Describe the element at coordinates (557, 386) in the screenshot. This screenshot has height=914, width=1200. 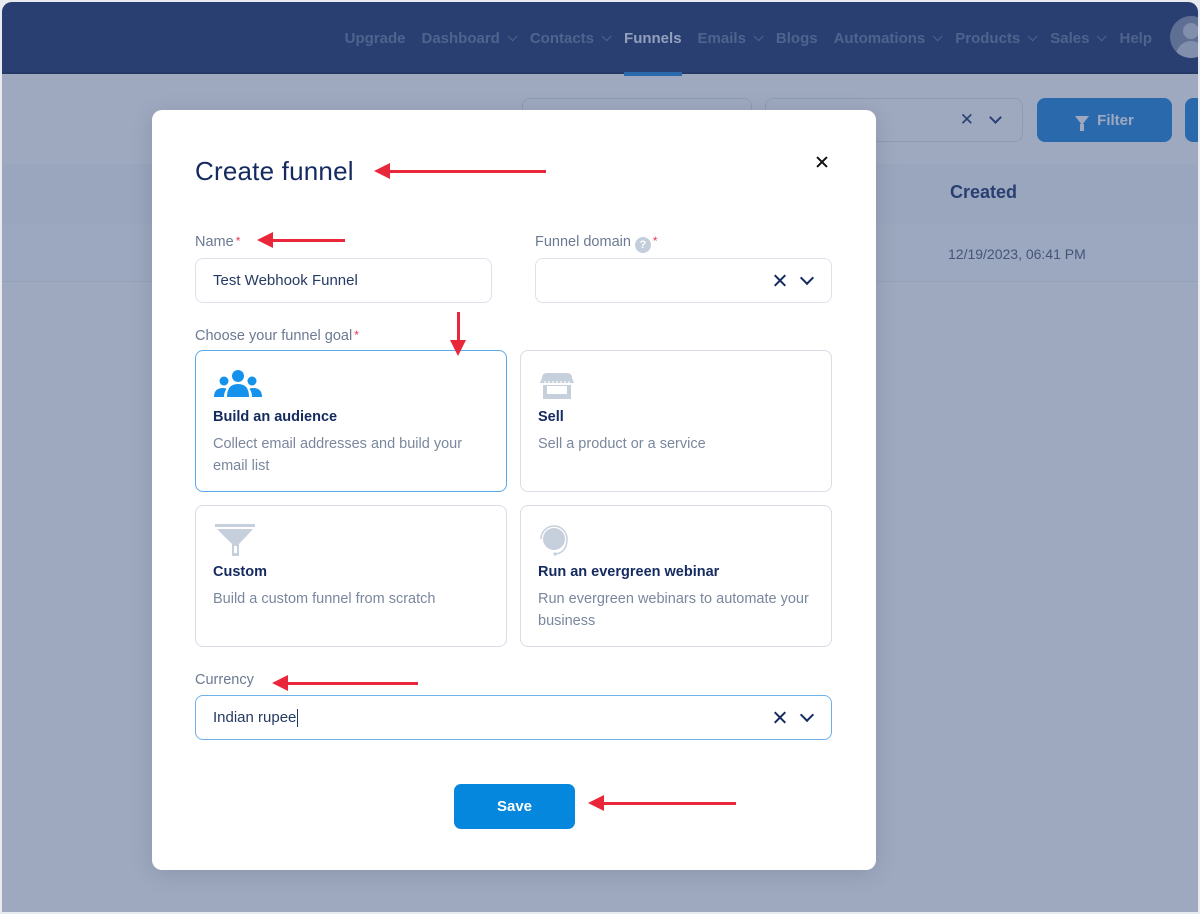
I see `store-icon` at that location.